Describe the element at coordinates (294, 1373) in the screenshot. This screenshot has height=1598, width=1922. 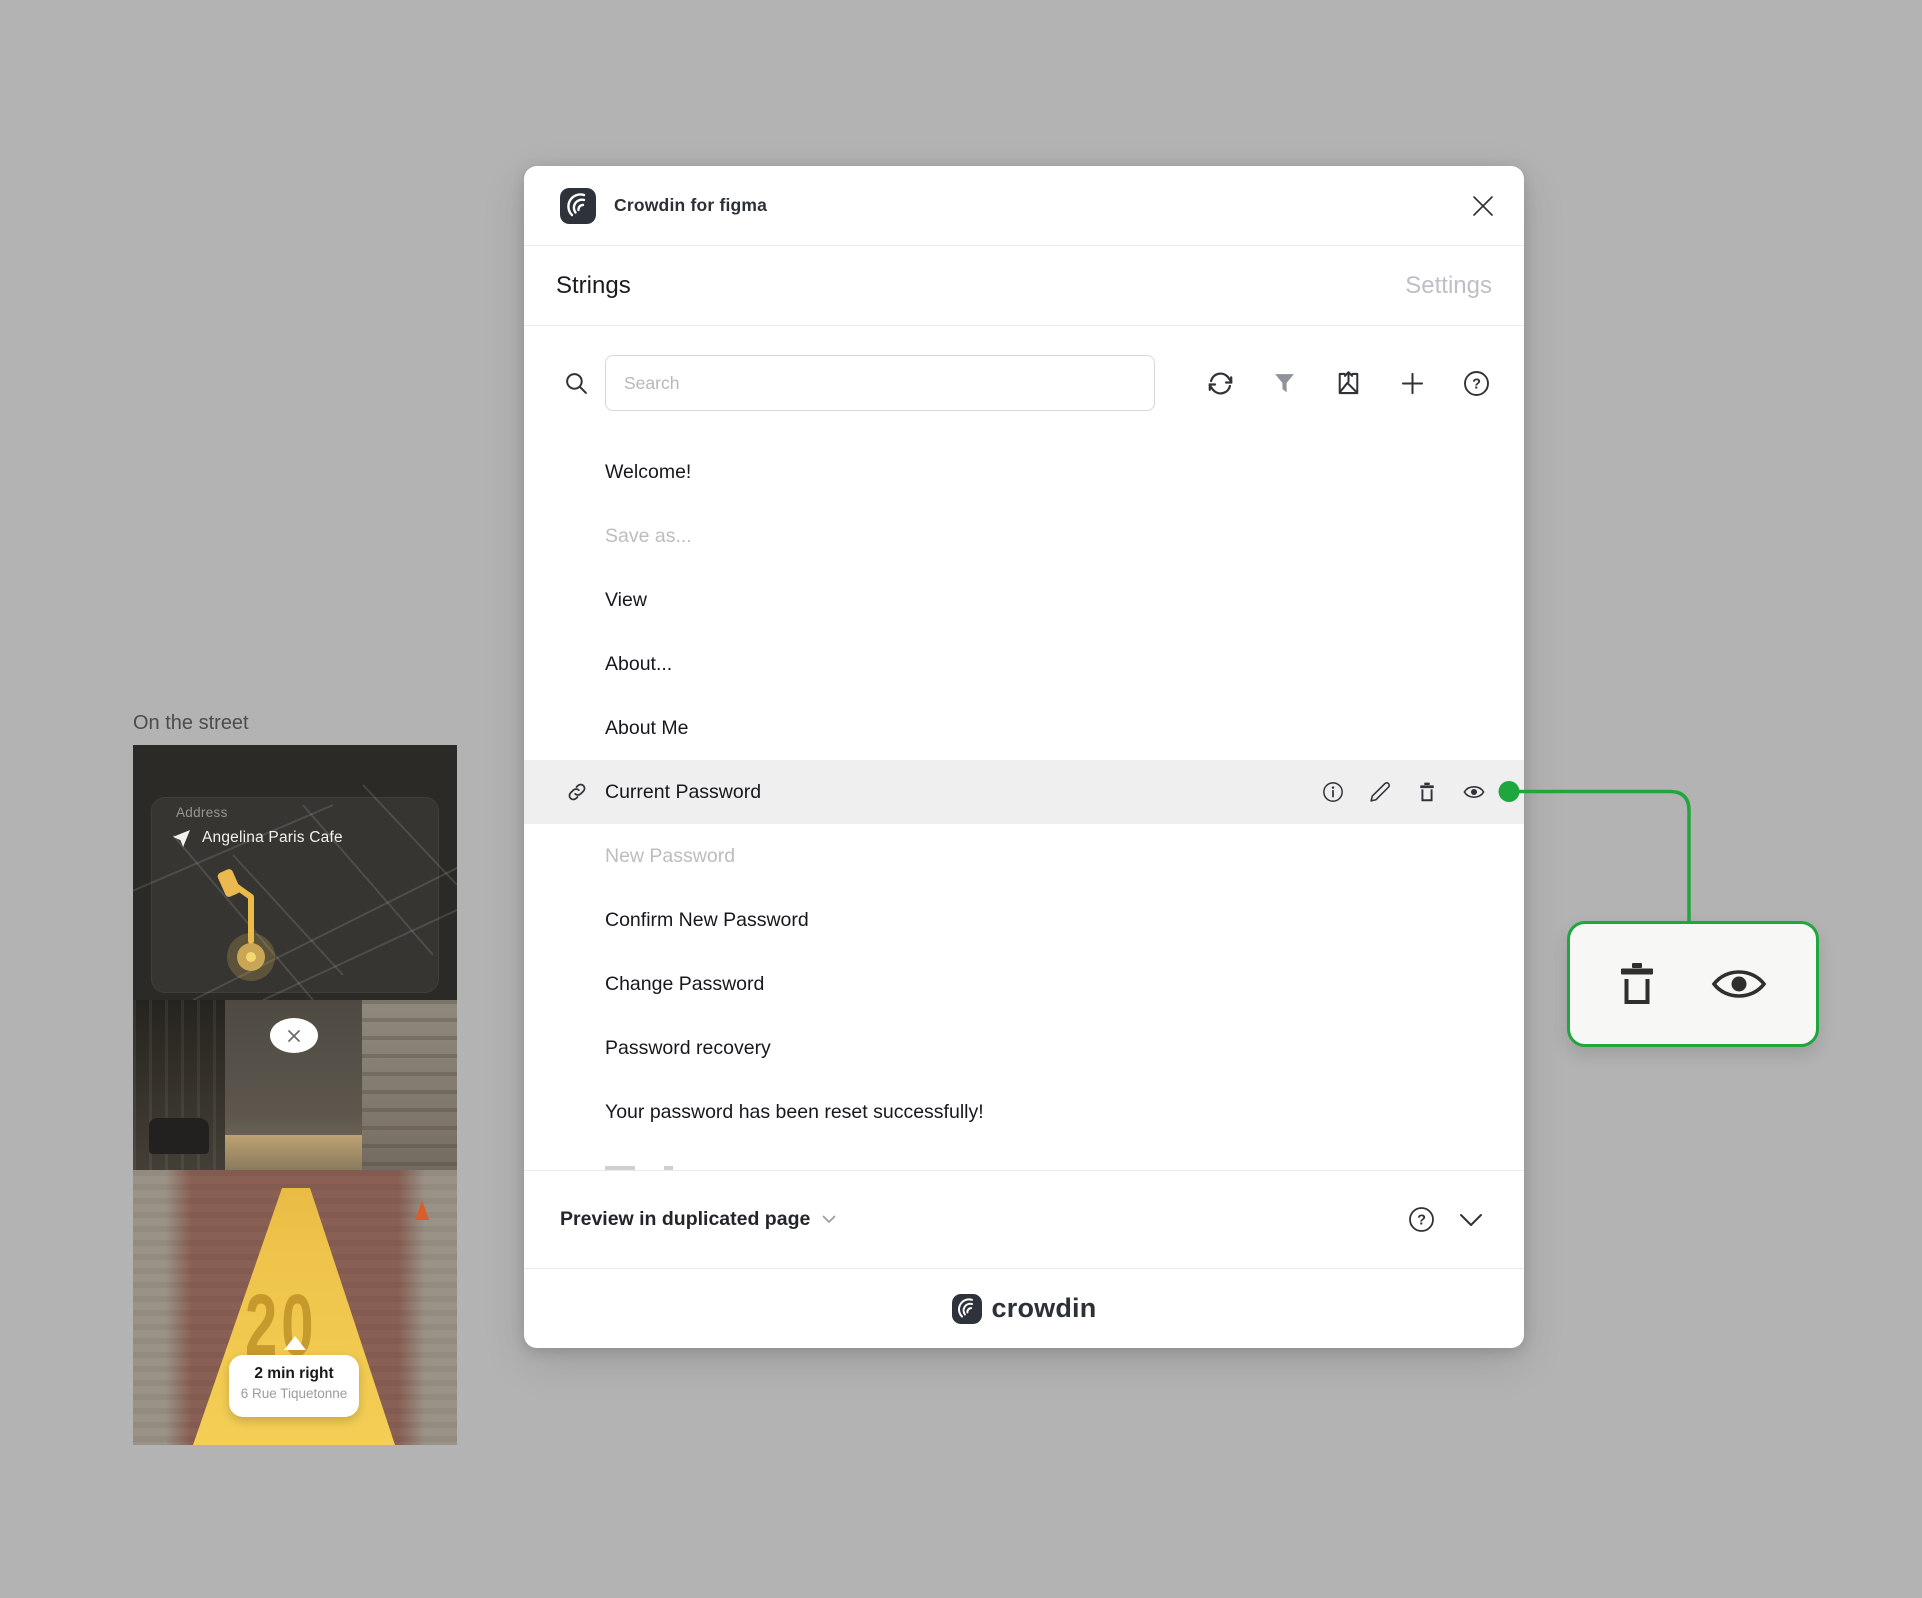
I see `direction-primary: 2 min right` at that location.